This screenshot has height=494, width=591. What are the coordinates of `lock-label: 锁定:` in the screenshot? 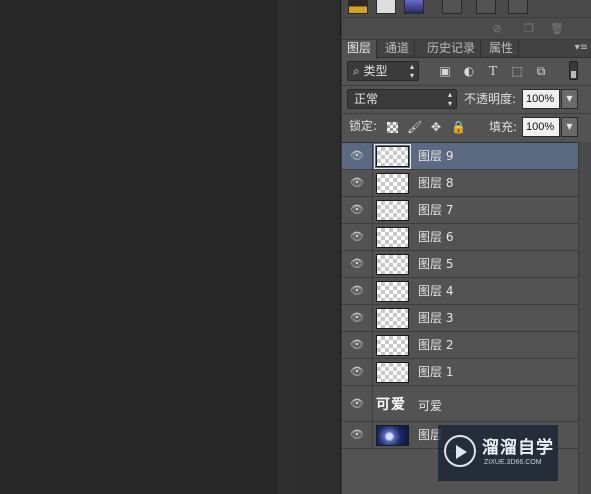 It's located at (363, 126).